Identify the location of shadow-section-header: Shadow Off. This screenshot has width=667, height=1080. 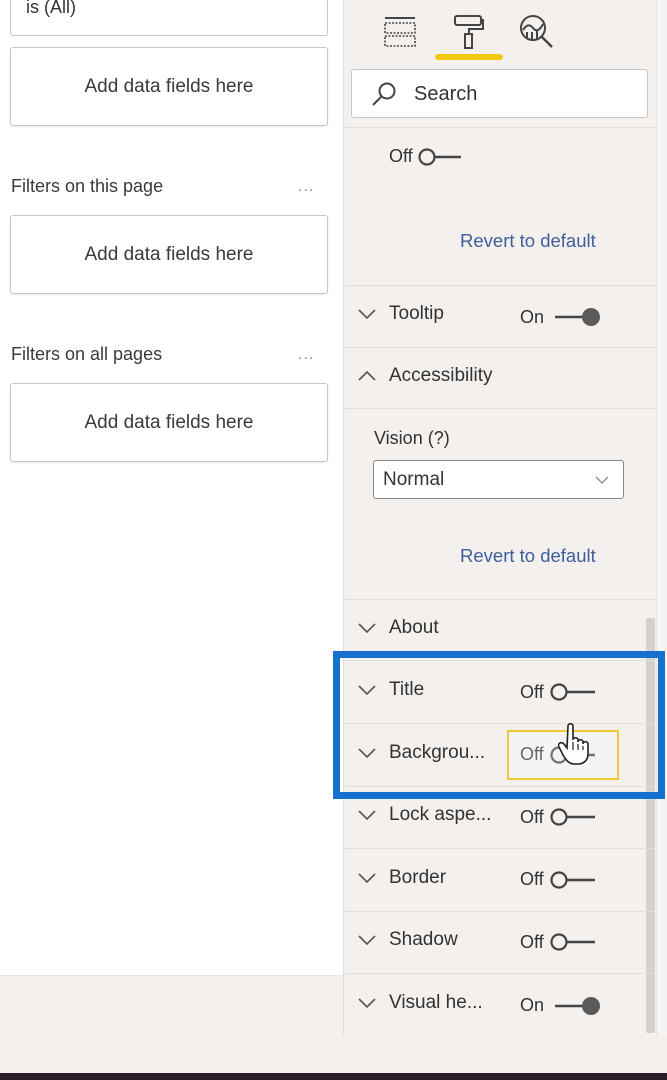
(500, 942).